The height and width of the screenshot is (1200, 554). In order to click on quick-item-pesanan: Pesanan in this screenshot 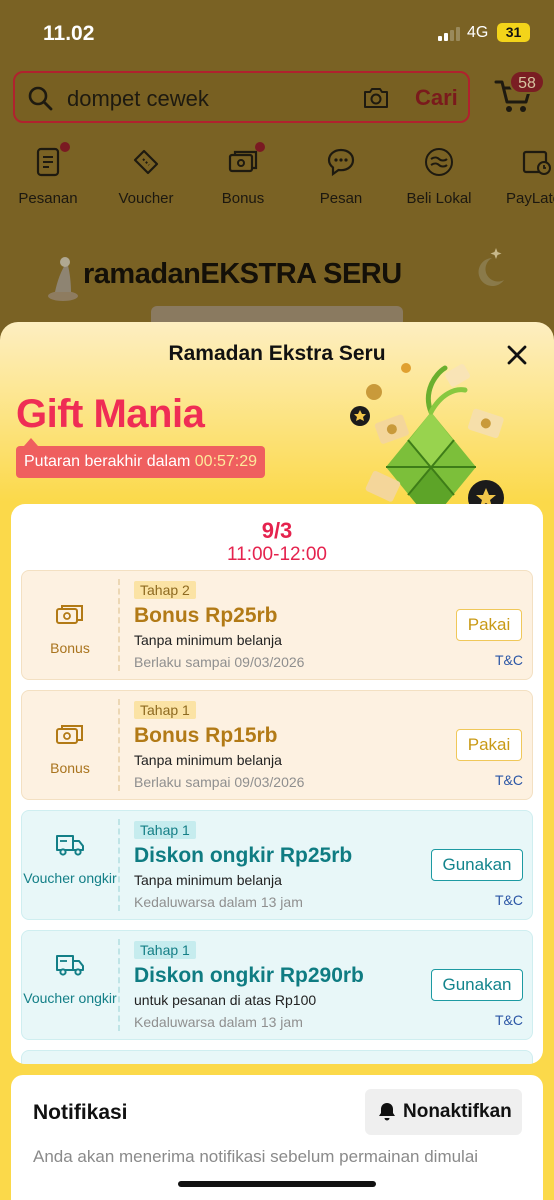, I will do `click(48, 173)`.